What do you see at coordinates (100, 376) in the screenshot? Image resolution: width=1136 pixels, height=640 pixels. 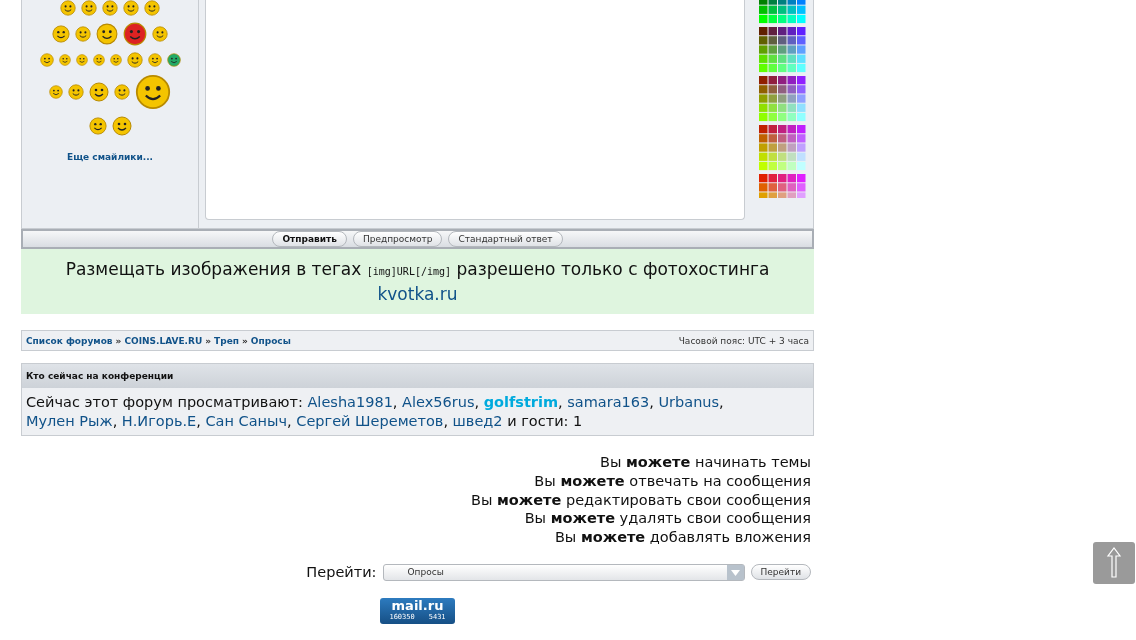 I see `panel-title: Кто сейчас на конференции` at bounding box center [100, 376].